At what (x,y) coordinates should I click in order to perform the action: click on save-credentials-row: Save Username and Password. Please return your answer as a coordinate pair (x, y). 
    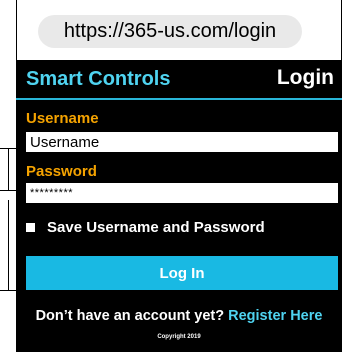
    Looking at the image, I should click on (145, 227).